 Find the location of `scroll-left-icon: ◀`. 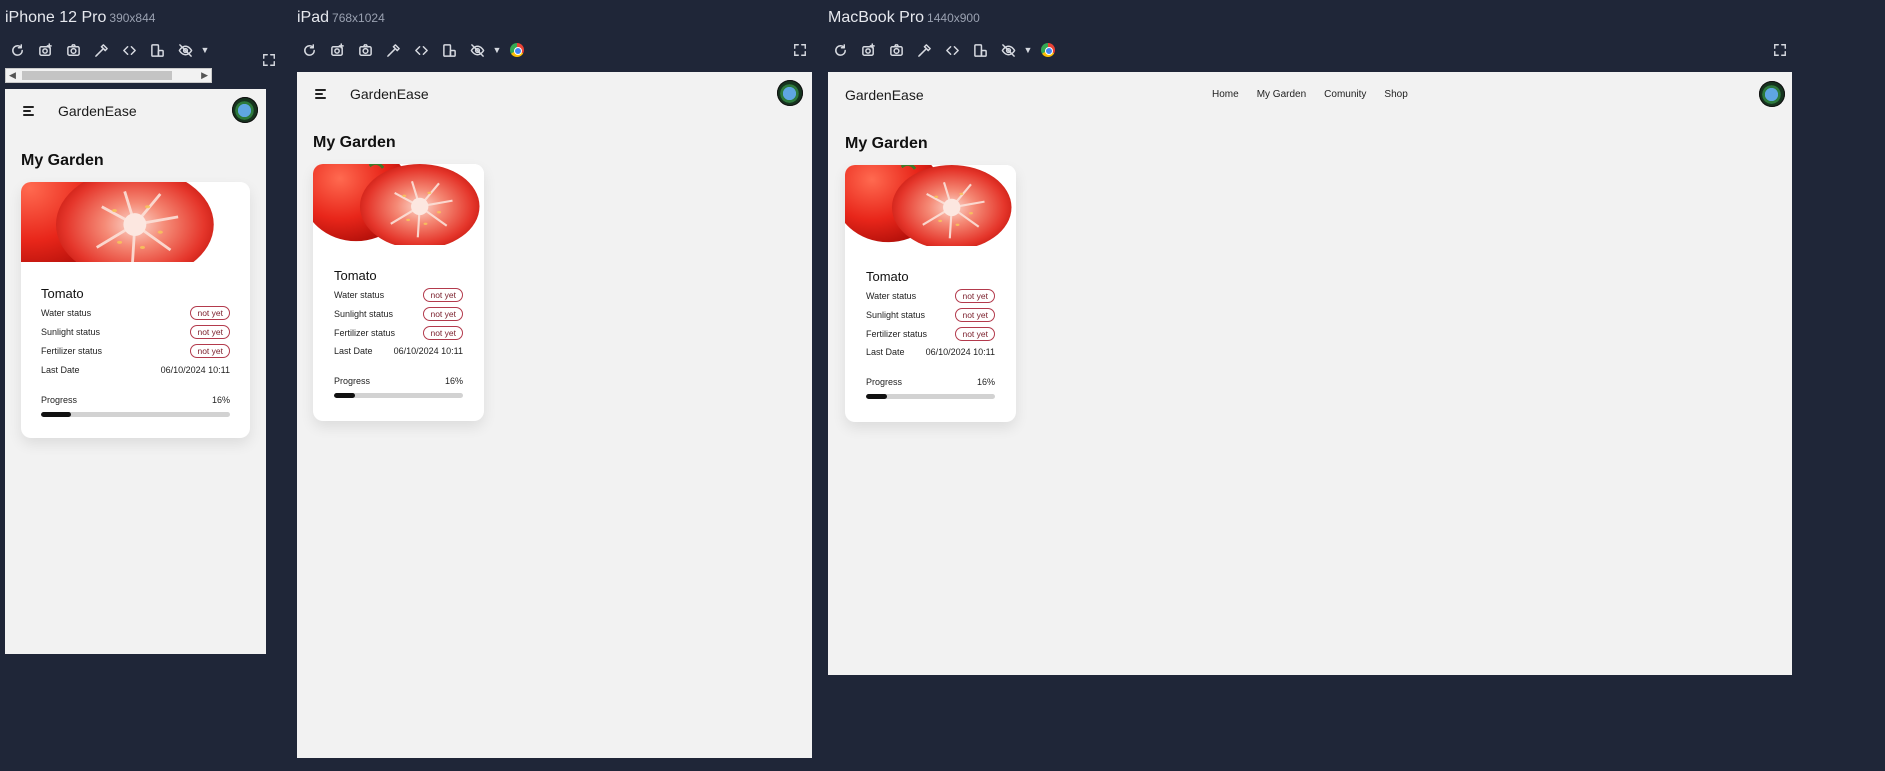

scroll-left-icon: ◀ is located at coordinates (12, 75).